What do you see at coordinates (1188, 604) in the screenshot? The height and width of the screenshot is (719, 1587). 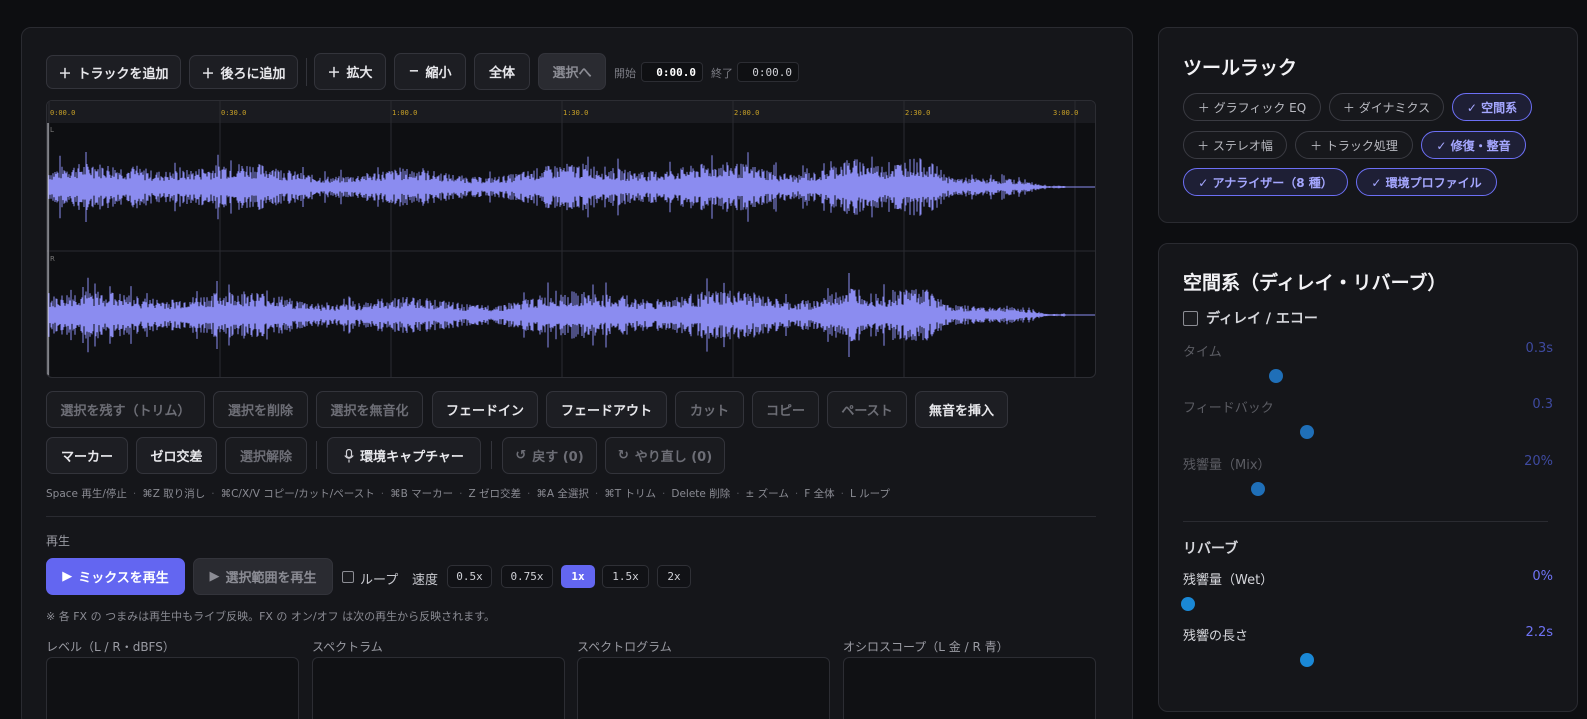 I see `reverb-wet-slider` at bounding box center [1188, 604].